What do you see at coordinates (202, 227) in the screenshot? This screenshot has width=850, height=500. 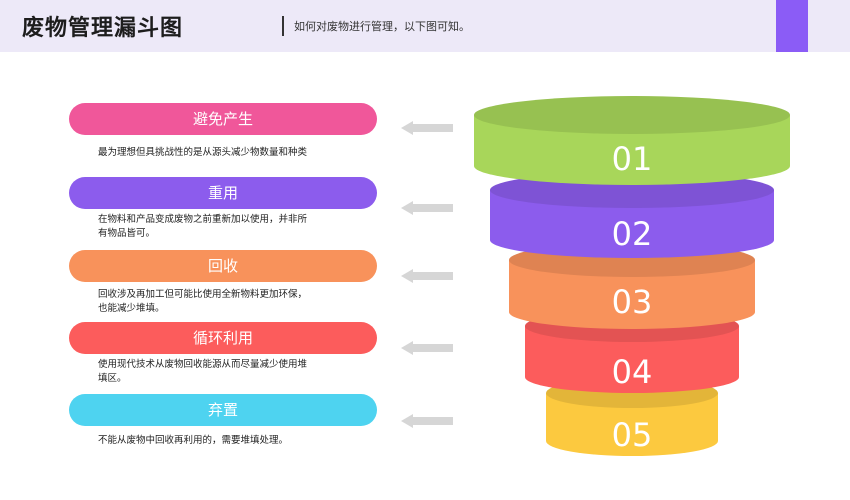 I see `step-desc-reuse: 在物料和产品变成废物之前重新加以使用，并非所 有物品皆可。` at bounding box center [202, 227].